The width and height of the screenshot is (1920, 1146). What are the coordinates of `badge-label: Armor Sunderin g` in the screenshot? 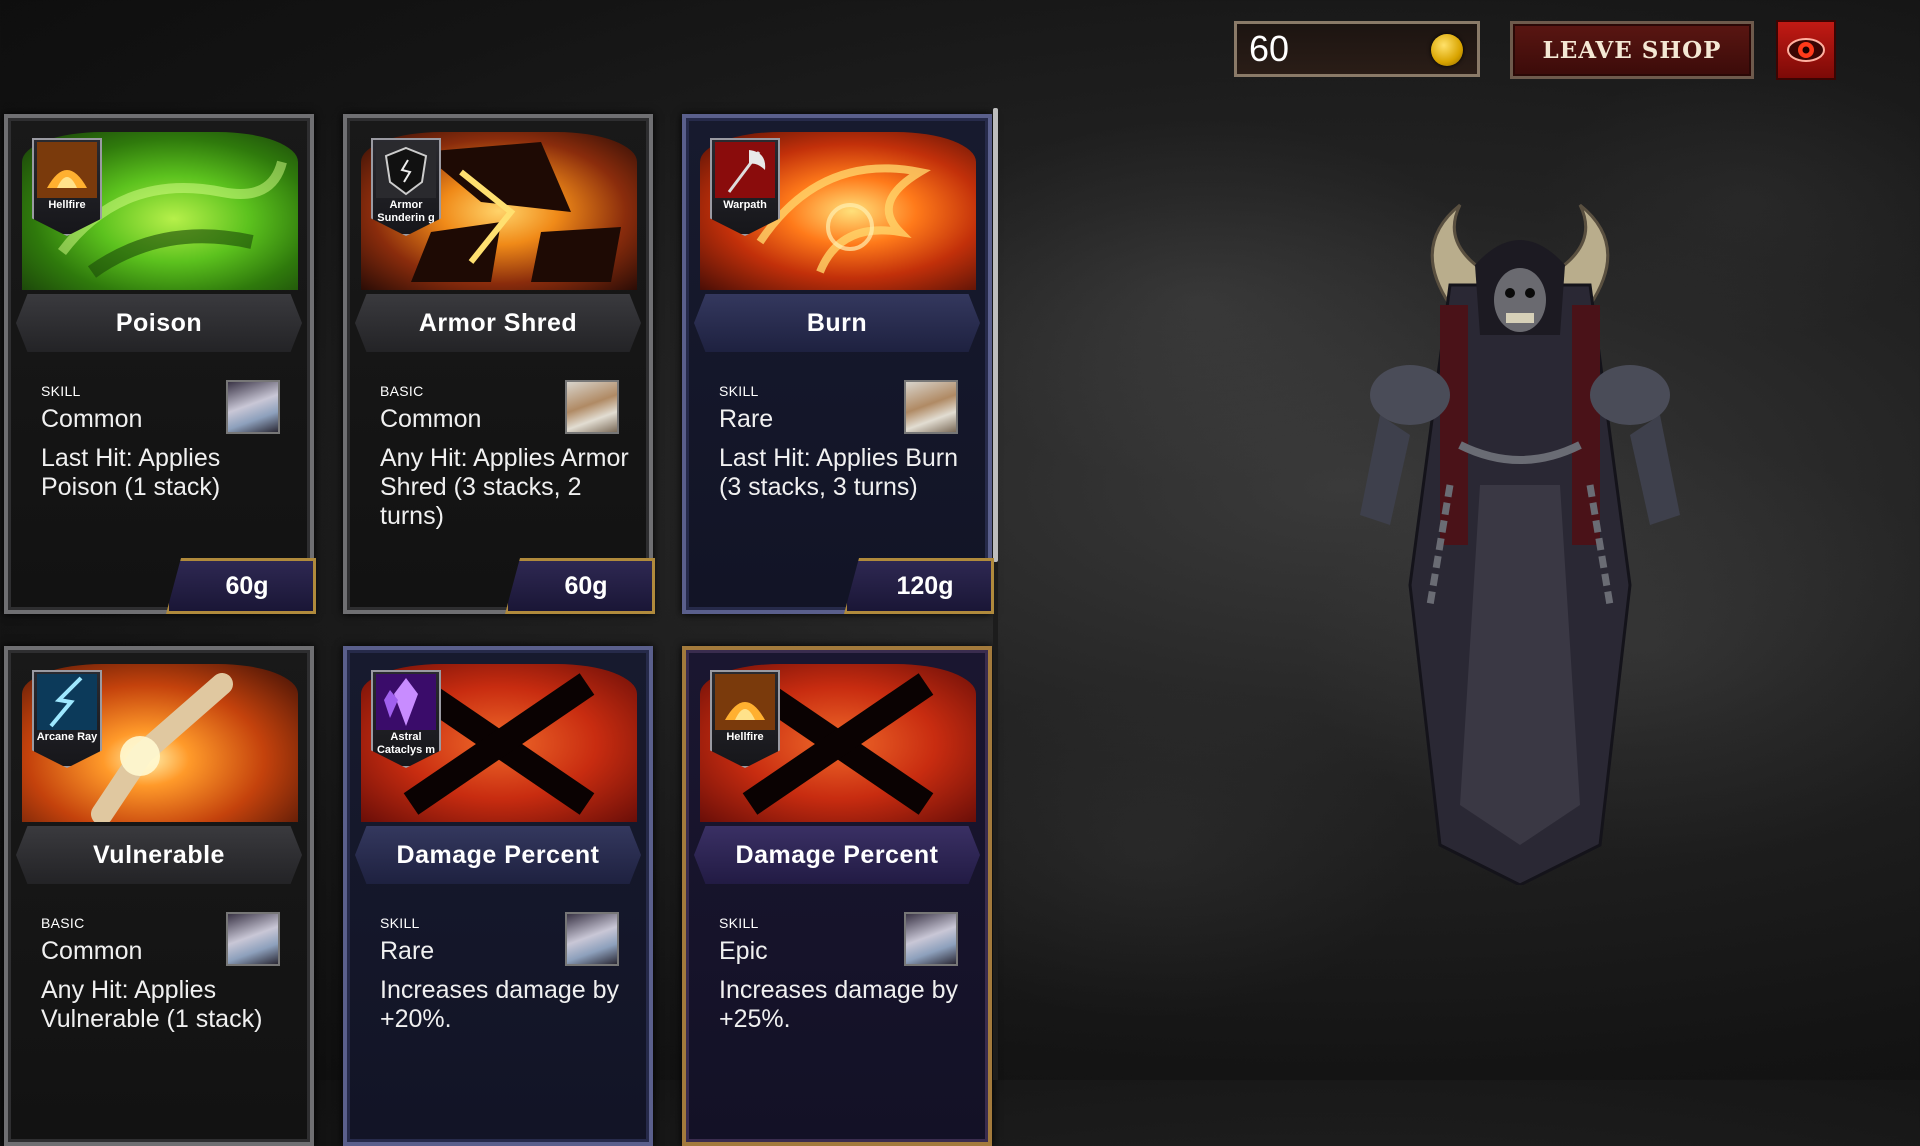 It's located at (406, 211).